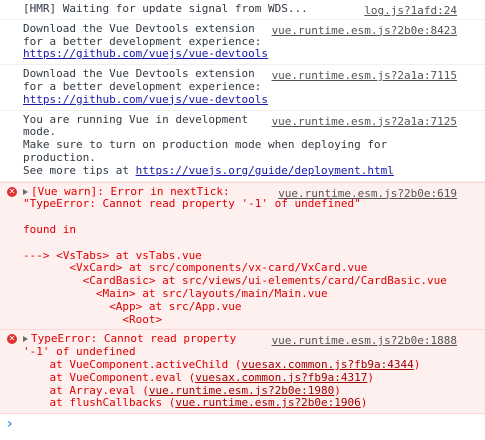  I want to click on stack-frame-link: vue.runtime.esm.js?2b0e:1980, so click(241, 390).